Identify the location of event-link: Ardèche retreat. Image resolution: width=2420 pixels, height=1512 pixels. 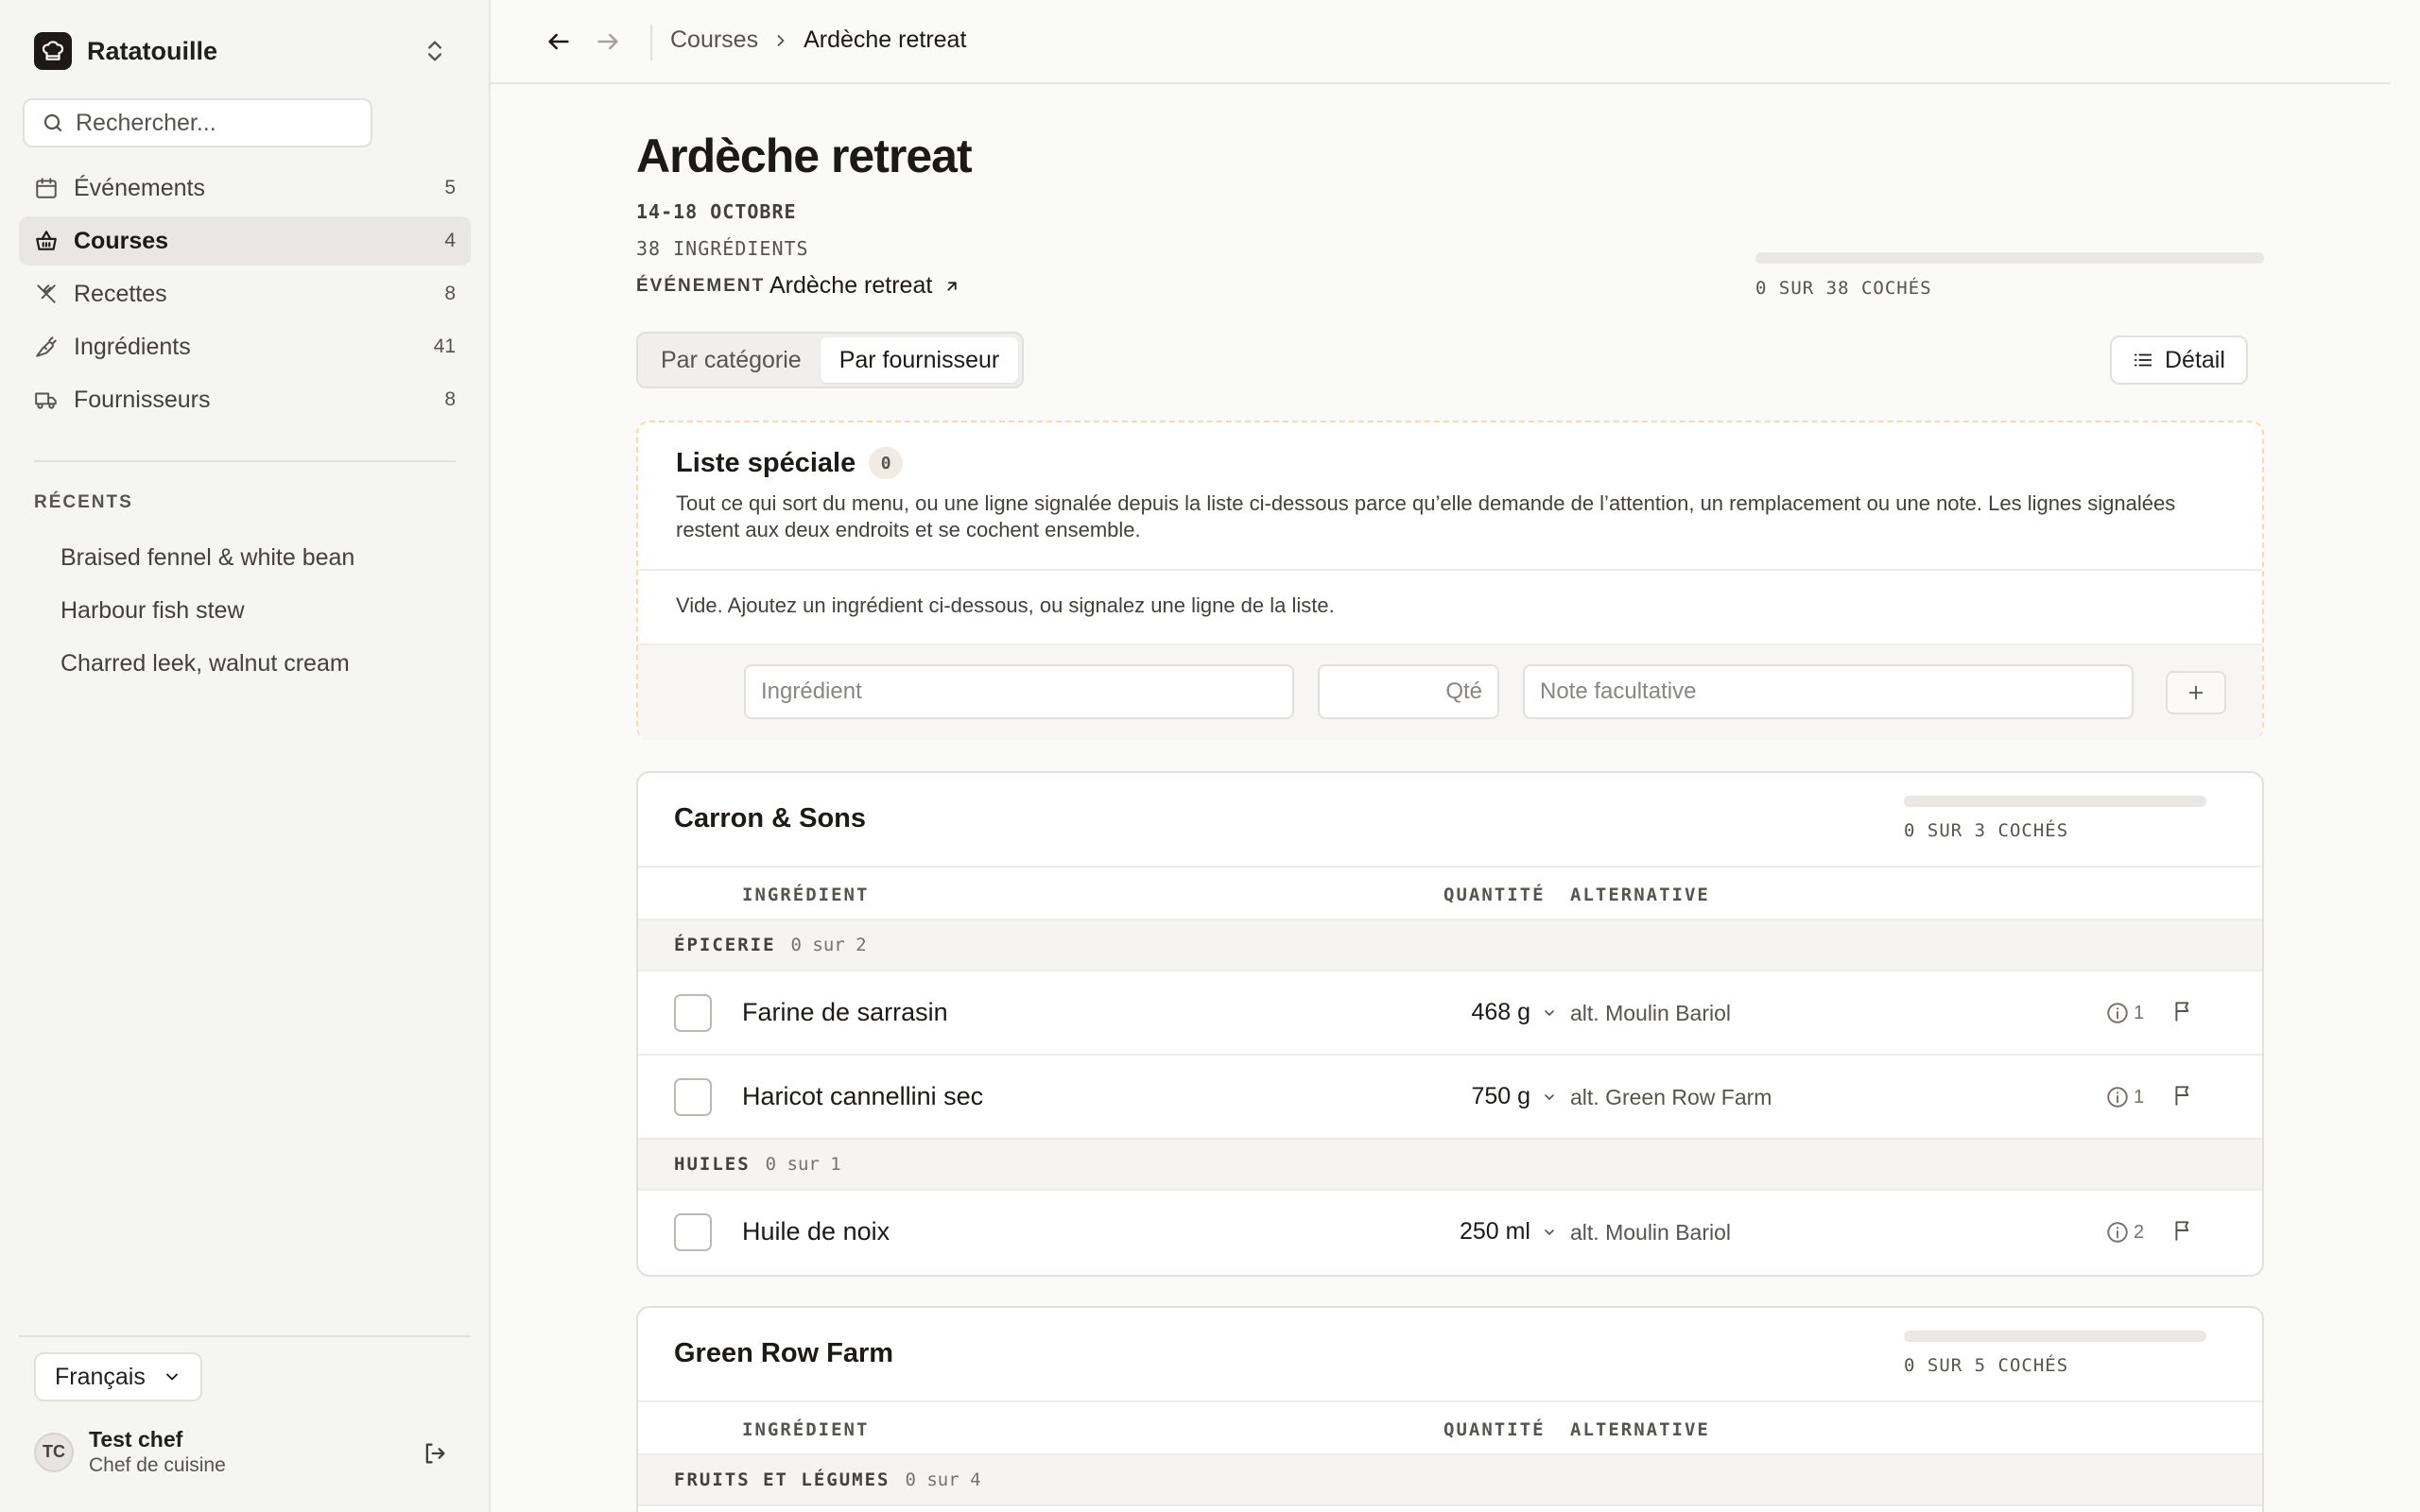
(864, 286).